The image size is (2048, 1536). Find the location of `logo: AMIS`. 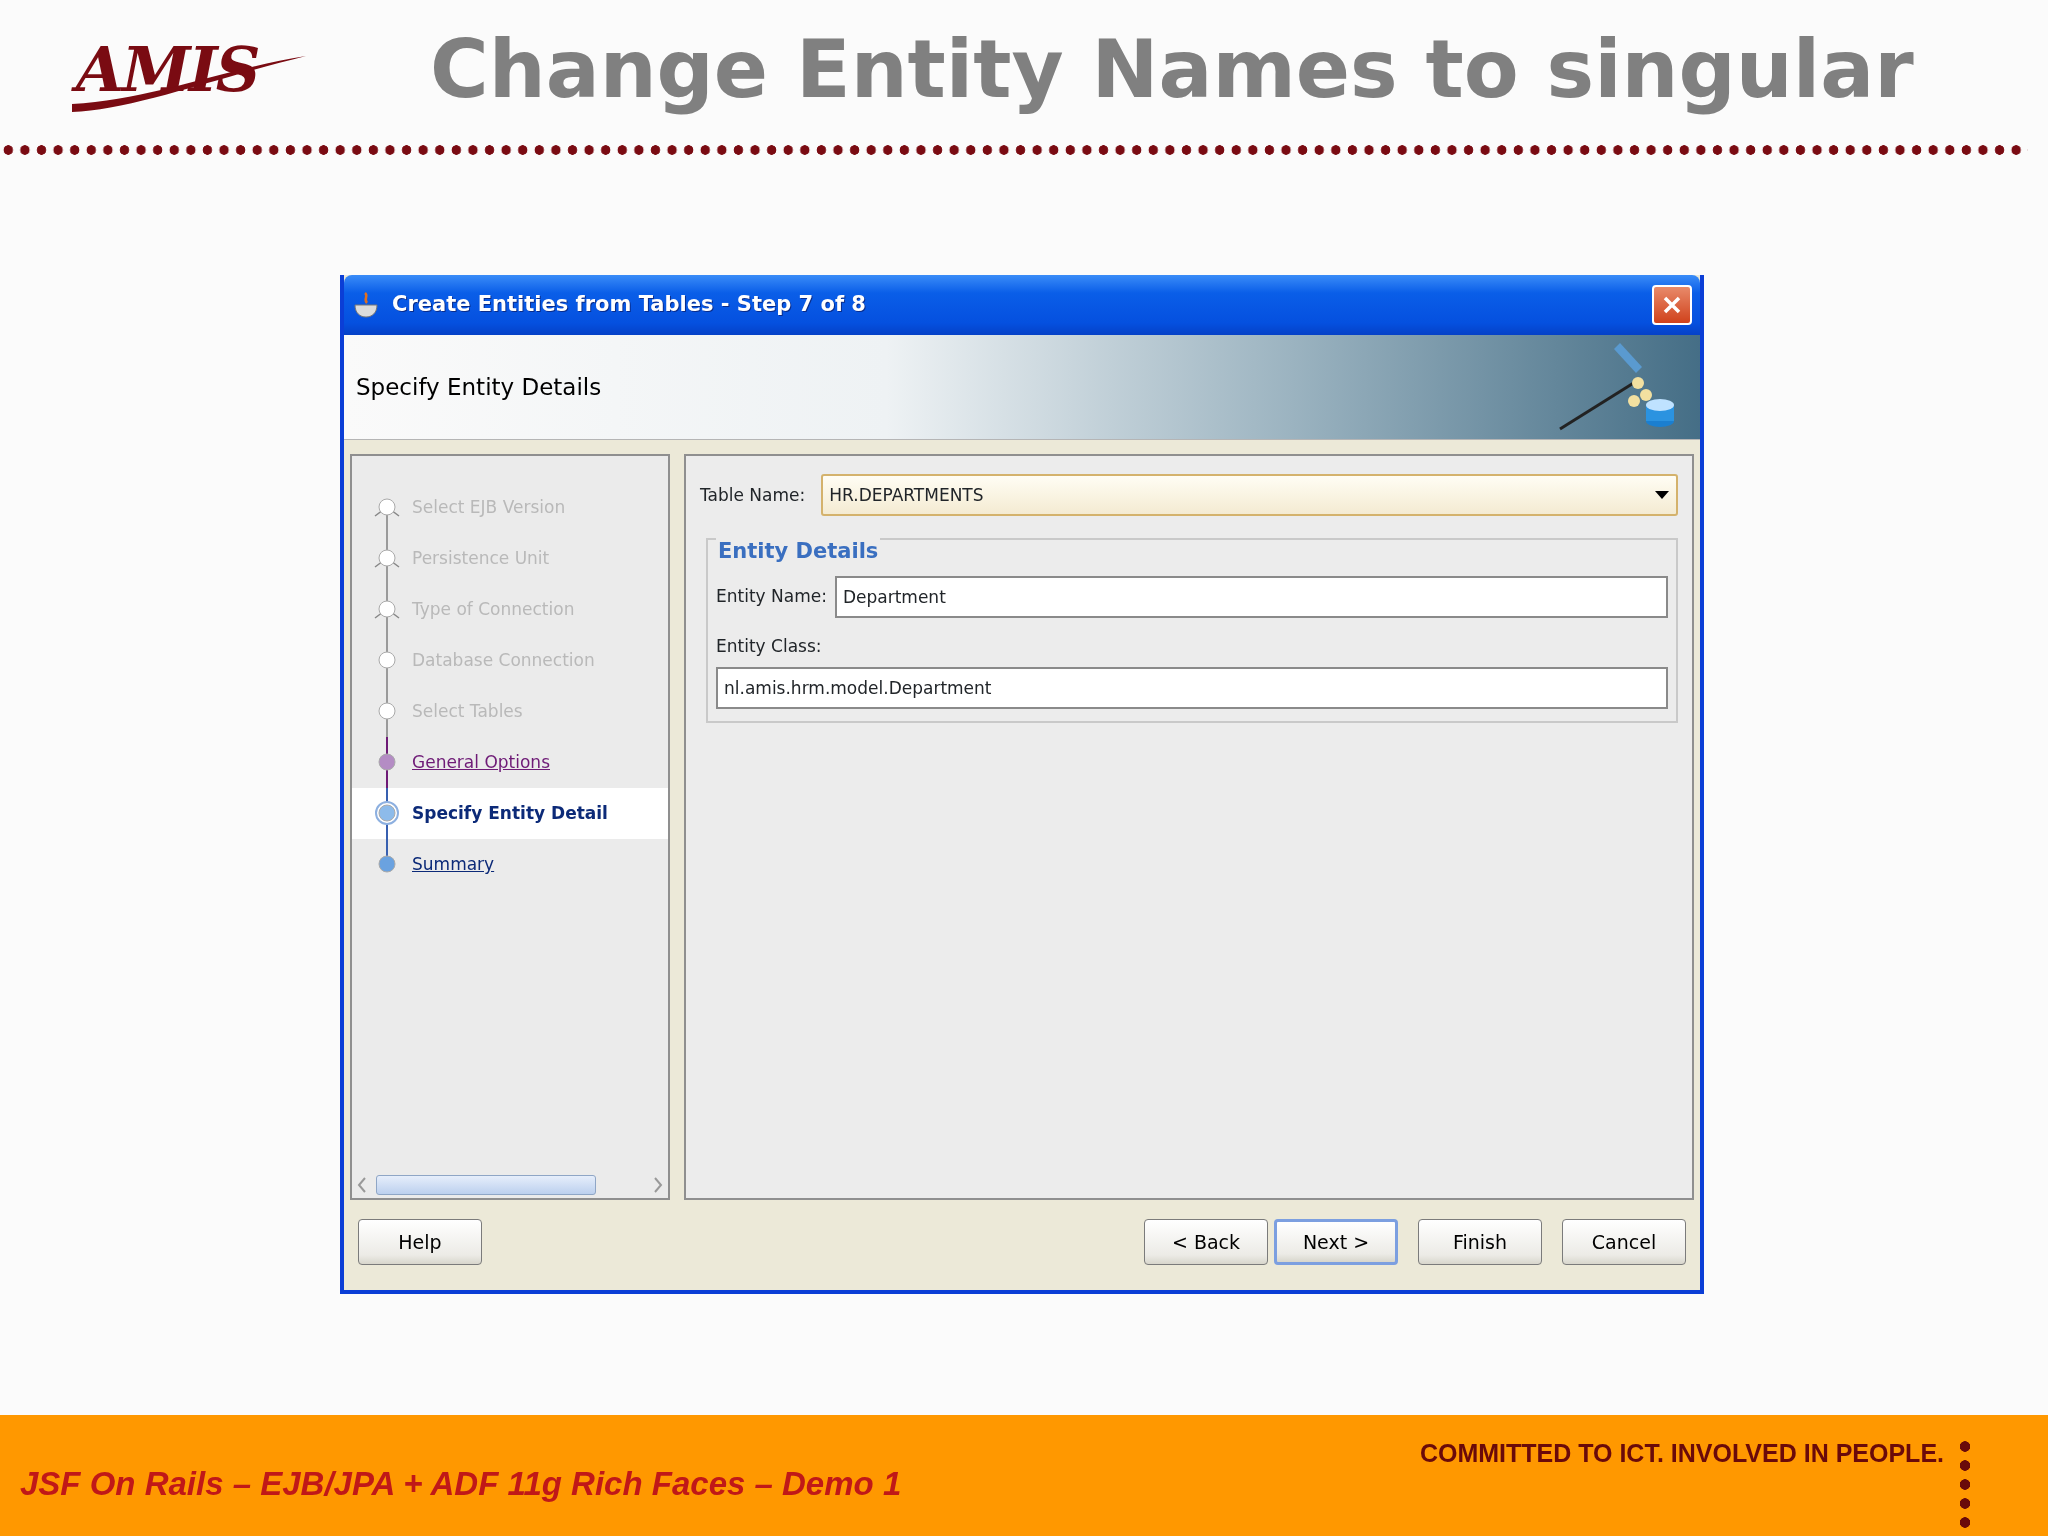

logo: AMIS is located at coordinates (190, 70).